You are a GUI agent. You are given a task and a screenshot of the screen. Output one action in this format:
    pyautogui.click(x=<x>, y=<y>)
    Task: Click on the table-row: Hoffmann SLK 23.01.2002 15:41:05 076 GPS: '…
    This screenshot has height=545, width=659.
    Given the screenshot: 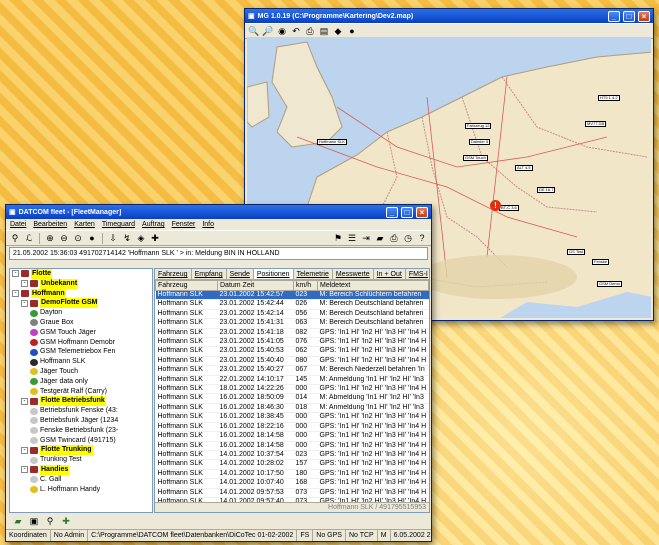 What is the action you would take?
    pyautogui.click(x=292, y=342)
    